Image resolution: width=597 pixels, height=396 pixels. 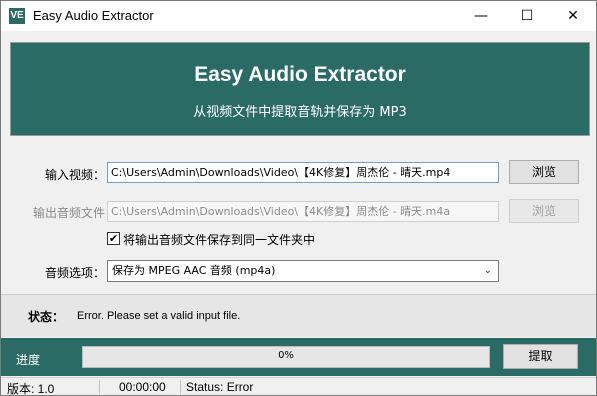 What do you see at coordinates (68, 213) in the screenshot?
I see `output-audio-label: 输出音频文件` at bounding box center [68, 213].